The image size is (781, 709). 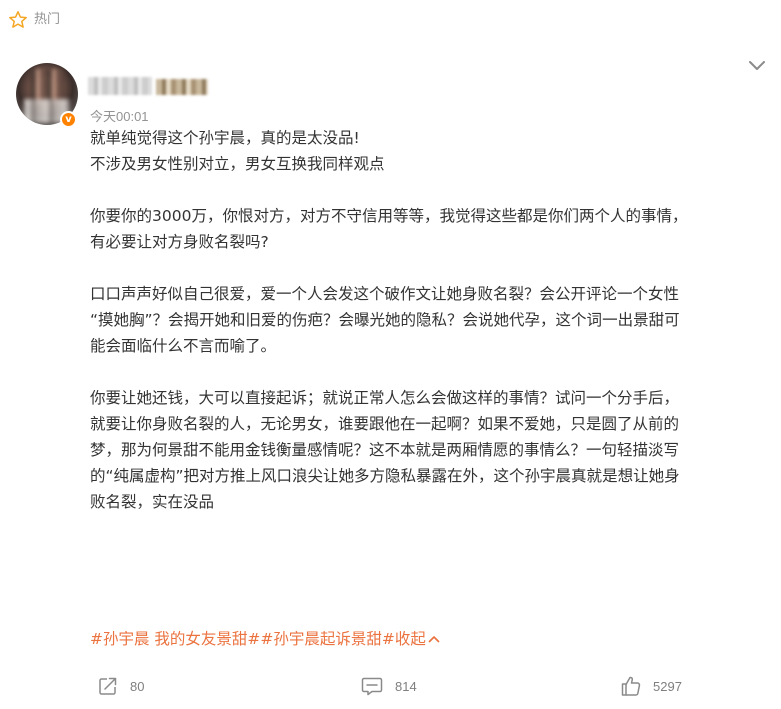 What do you see at coordinates (183, 346) in the screenshot?
I see `paragraph-3-line-3: 能会面临什么不言而喻了。` at bounding box center [183, 346].